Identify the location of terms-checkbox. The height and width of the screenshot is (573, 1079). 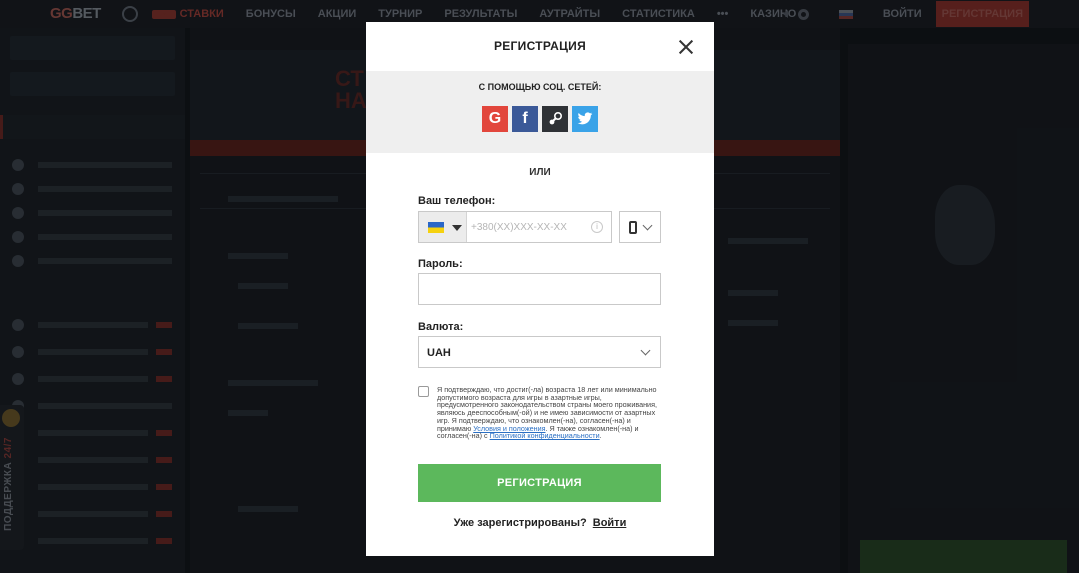
(423, 391).